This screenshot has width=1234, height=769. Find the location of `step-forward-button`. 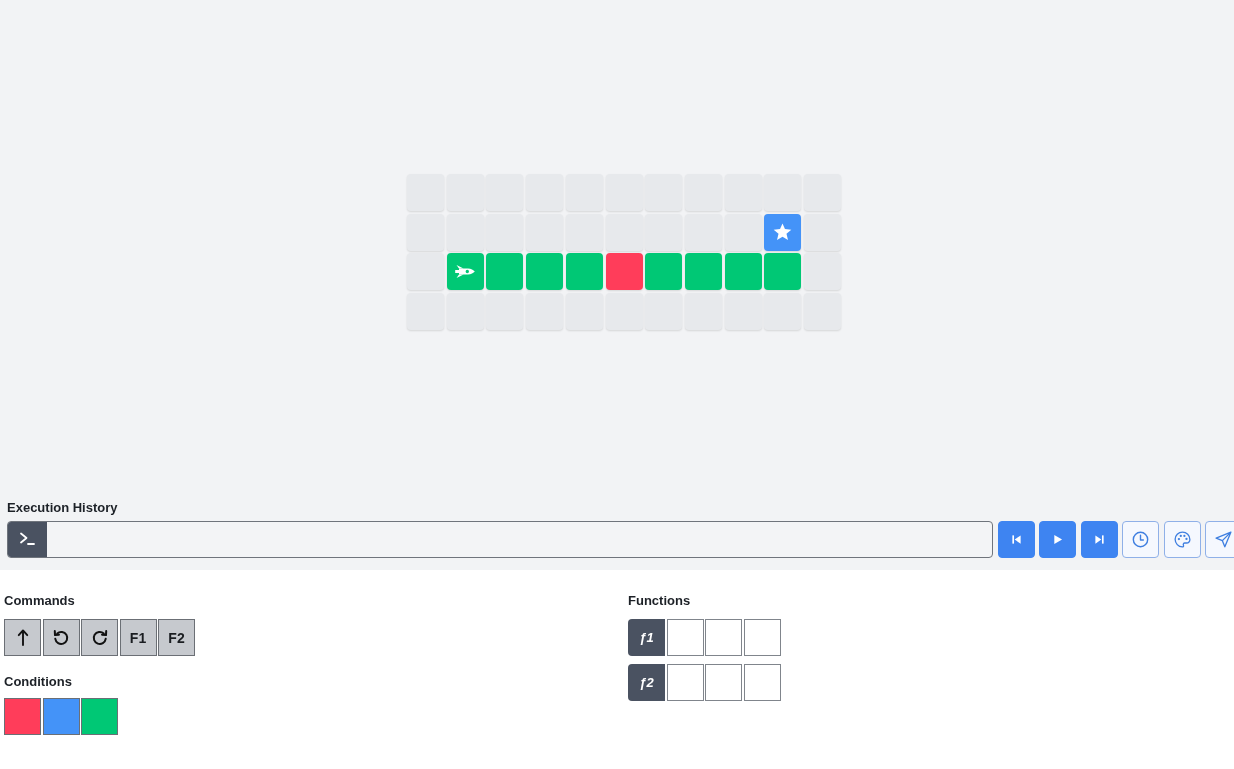

step-forward-button is located at coordinates (1099, 539).